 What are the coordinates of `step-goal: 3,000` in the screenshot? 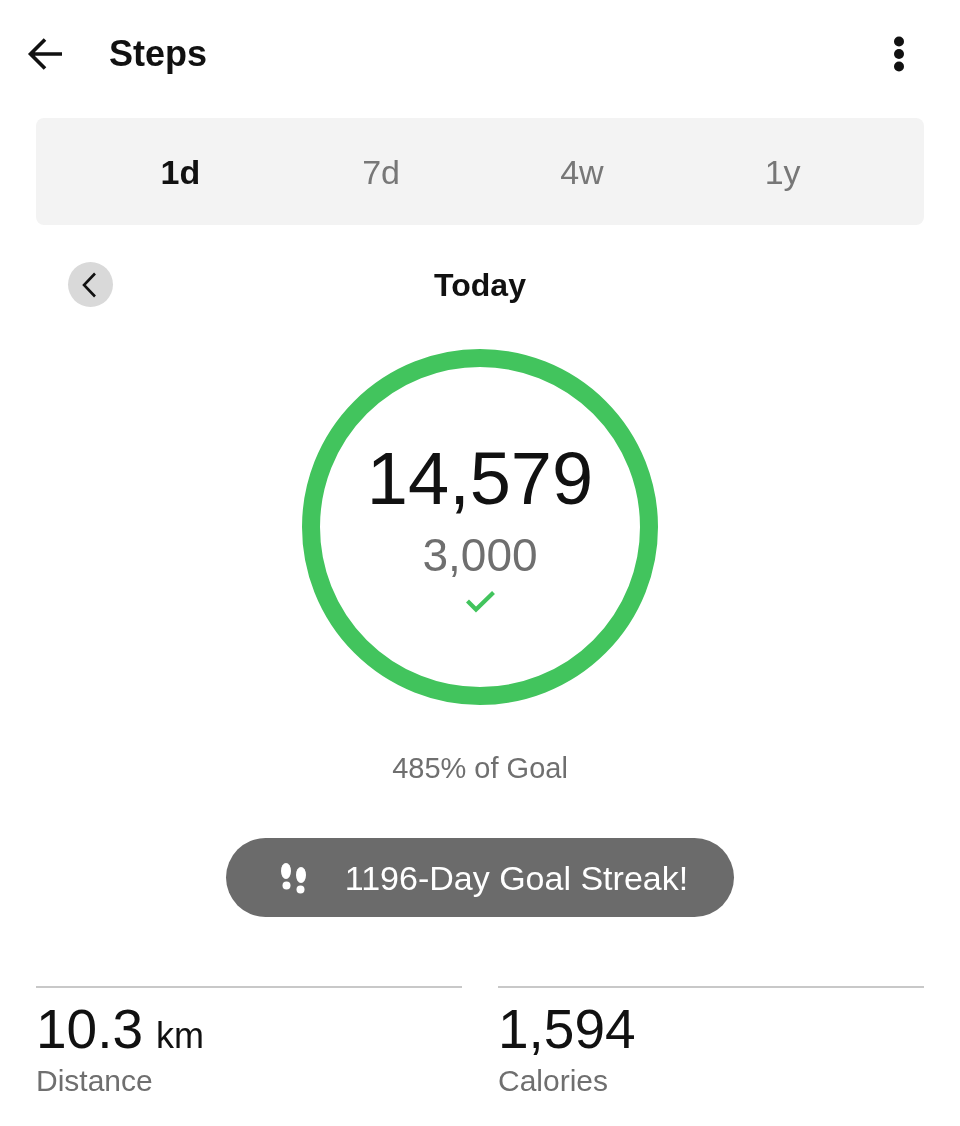 It's located at (480, 555).